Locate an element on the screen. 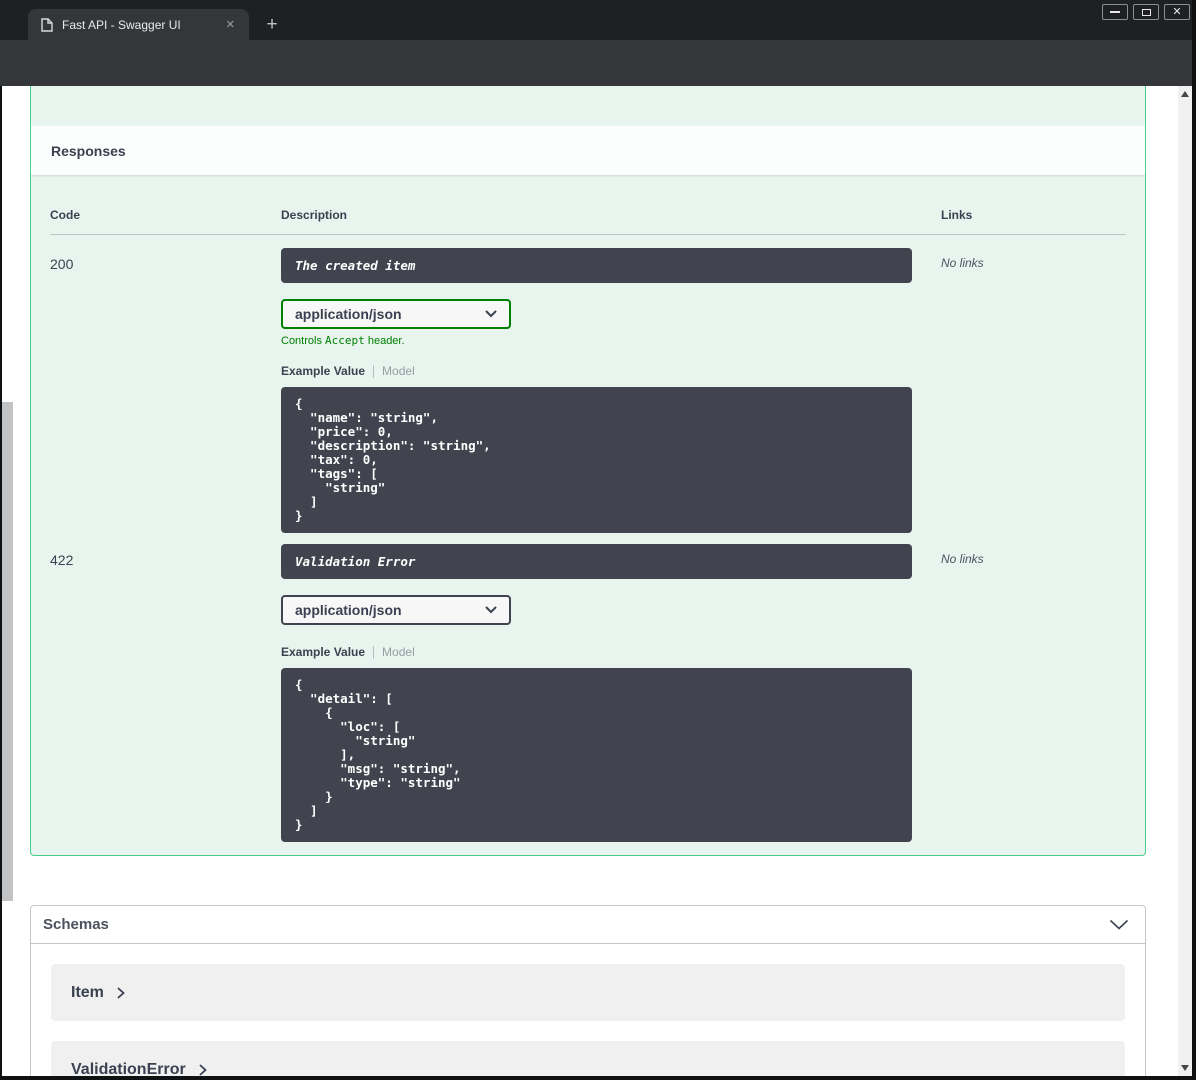  responses-table-header: Code Description Links is located at coordinates (588, 221).